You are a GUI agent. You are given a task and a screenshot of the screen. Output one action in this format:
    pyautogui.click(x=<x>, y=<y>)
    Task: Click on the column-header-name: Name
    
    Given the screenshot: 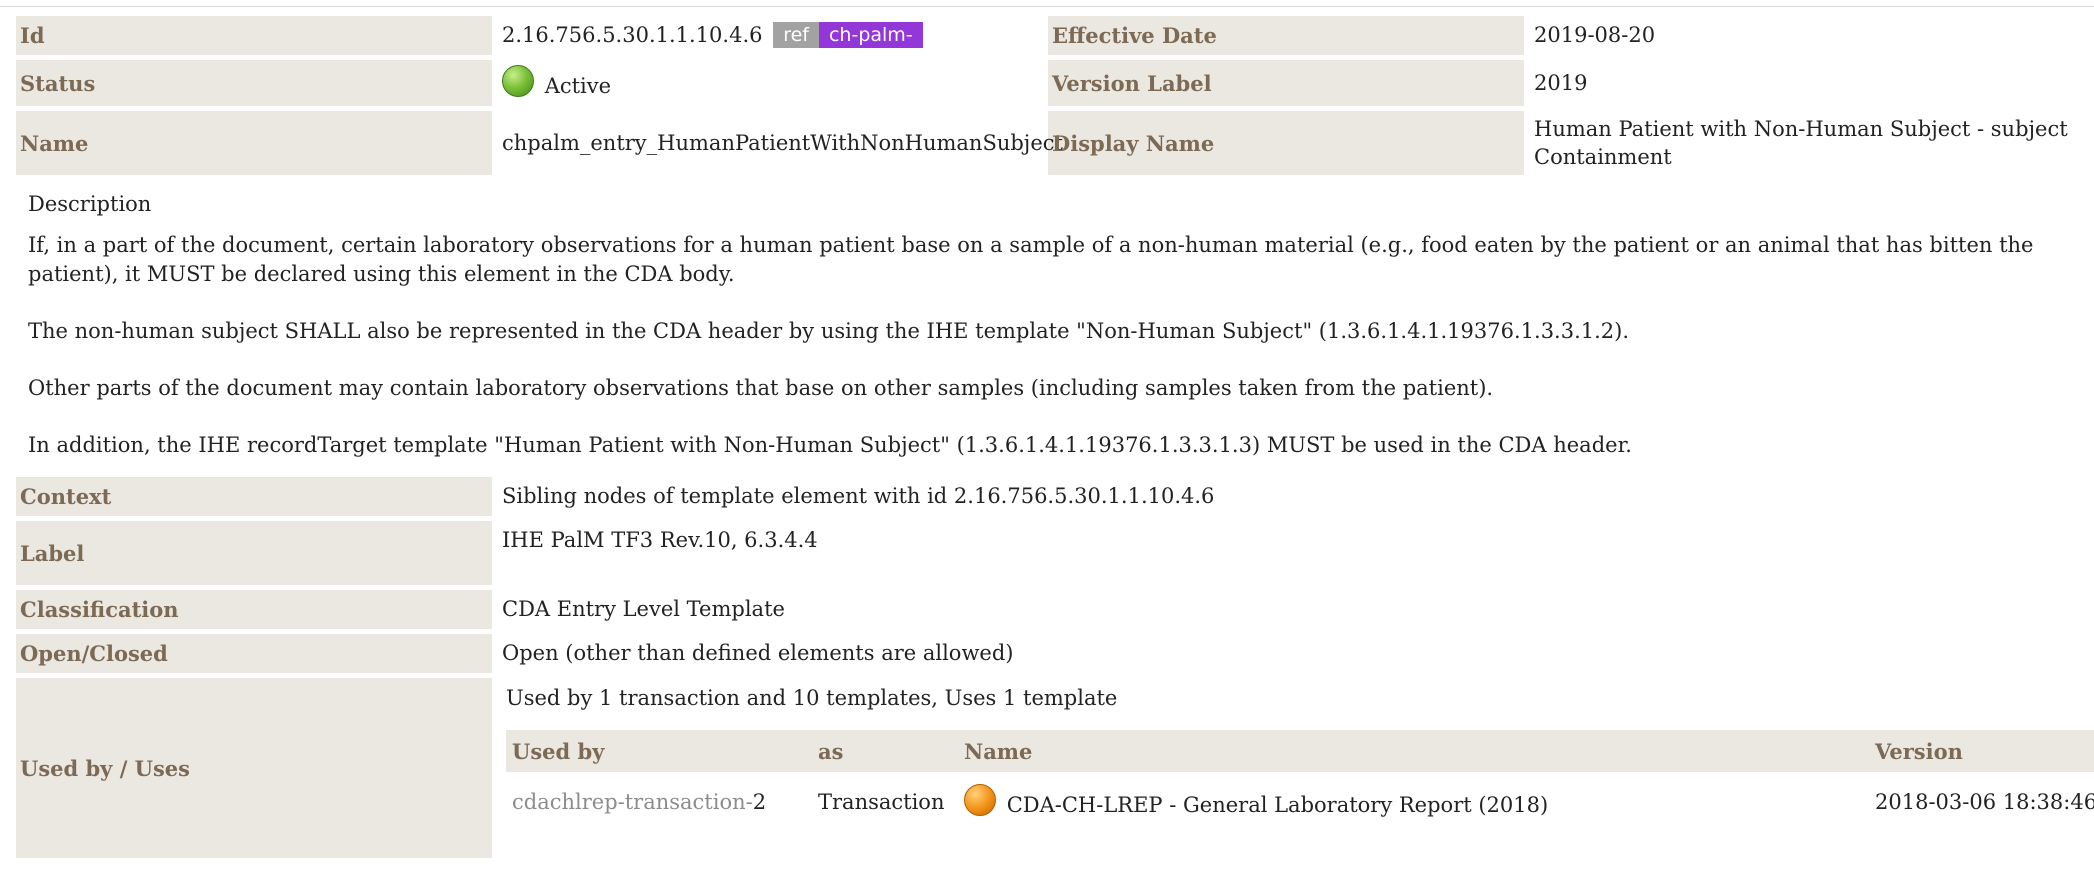 What is the action you would take?
    pyautogui.click(x=1413, y=751)
    